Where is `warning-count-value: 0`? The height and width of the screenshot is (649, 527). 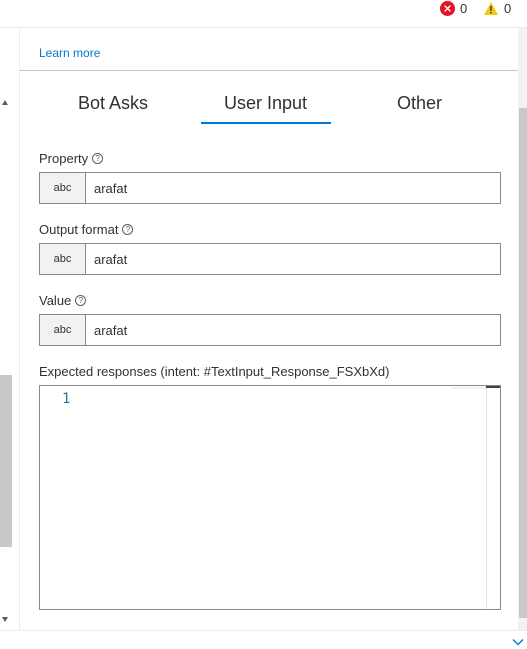
warning-count-value: 0 is located at coordinates (508, 8).